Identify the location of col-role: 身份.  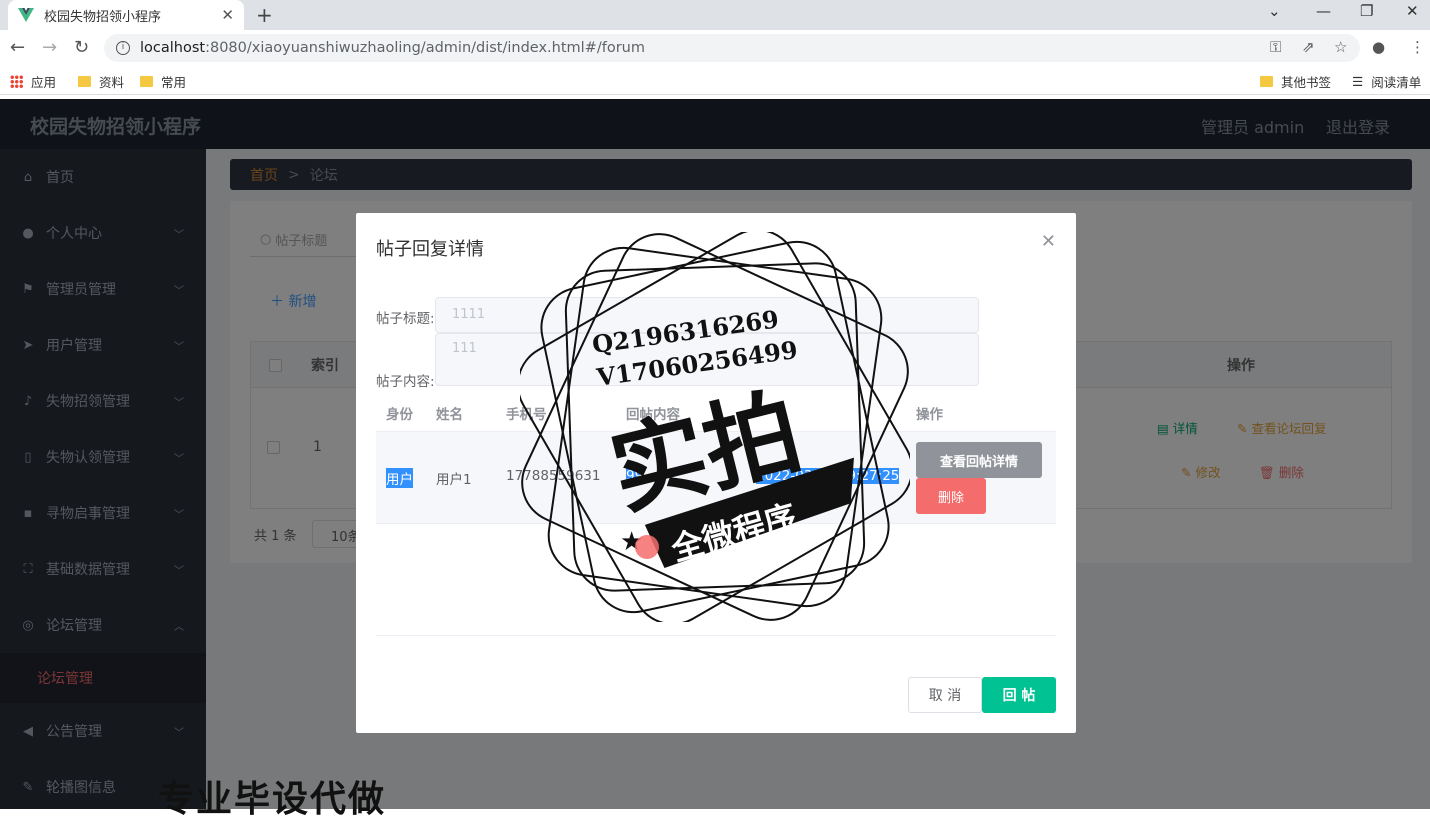
(399, 415).